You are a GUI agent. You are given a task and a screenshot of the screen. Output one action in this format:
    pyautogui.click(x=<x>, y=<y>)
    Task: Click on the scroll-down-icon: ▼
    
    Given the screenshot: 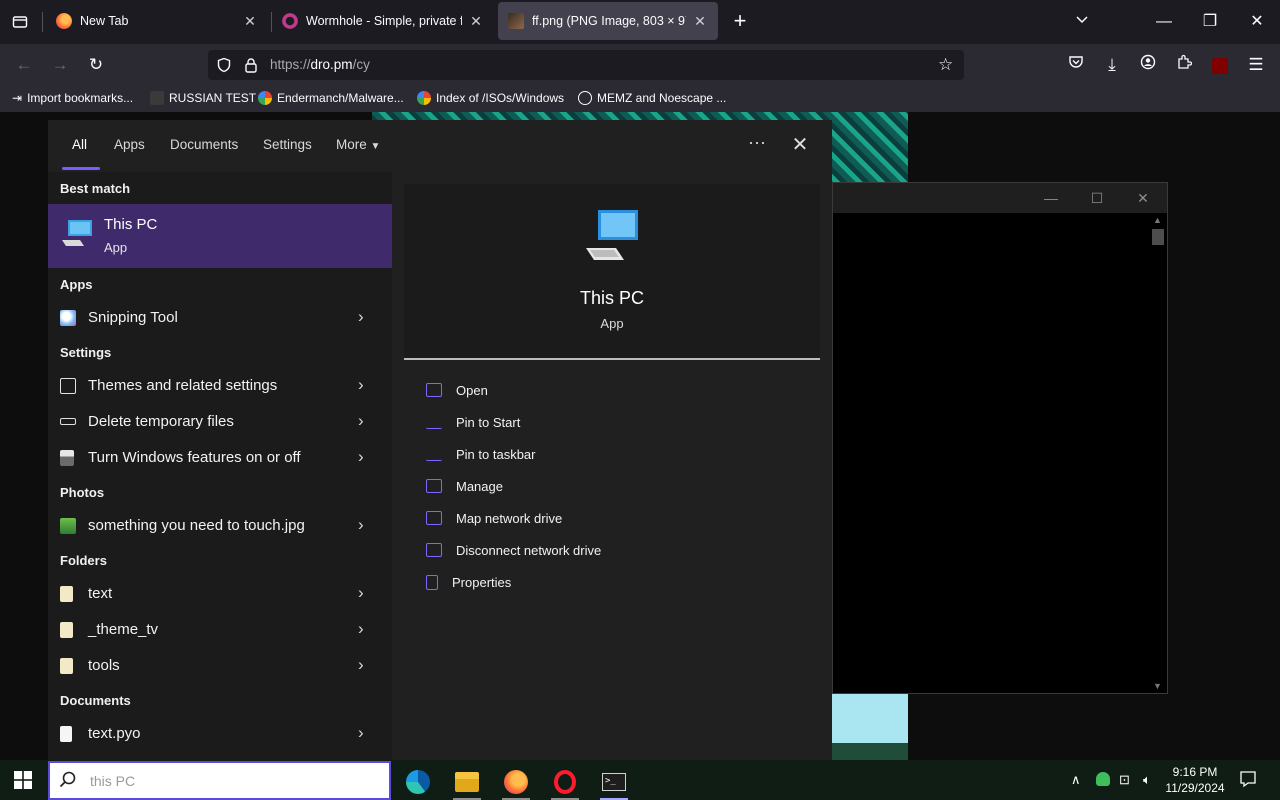 What is the action you would take?
    pyautogui.click(x=1157, y=686)
    